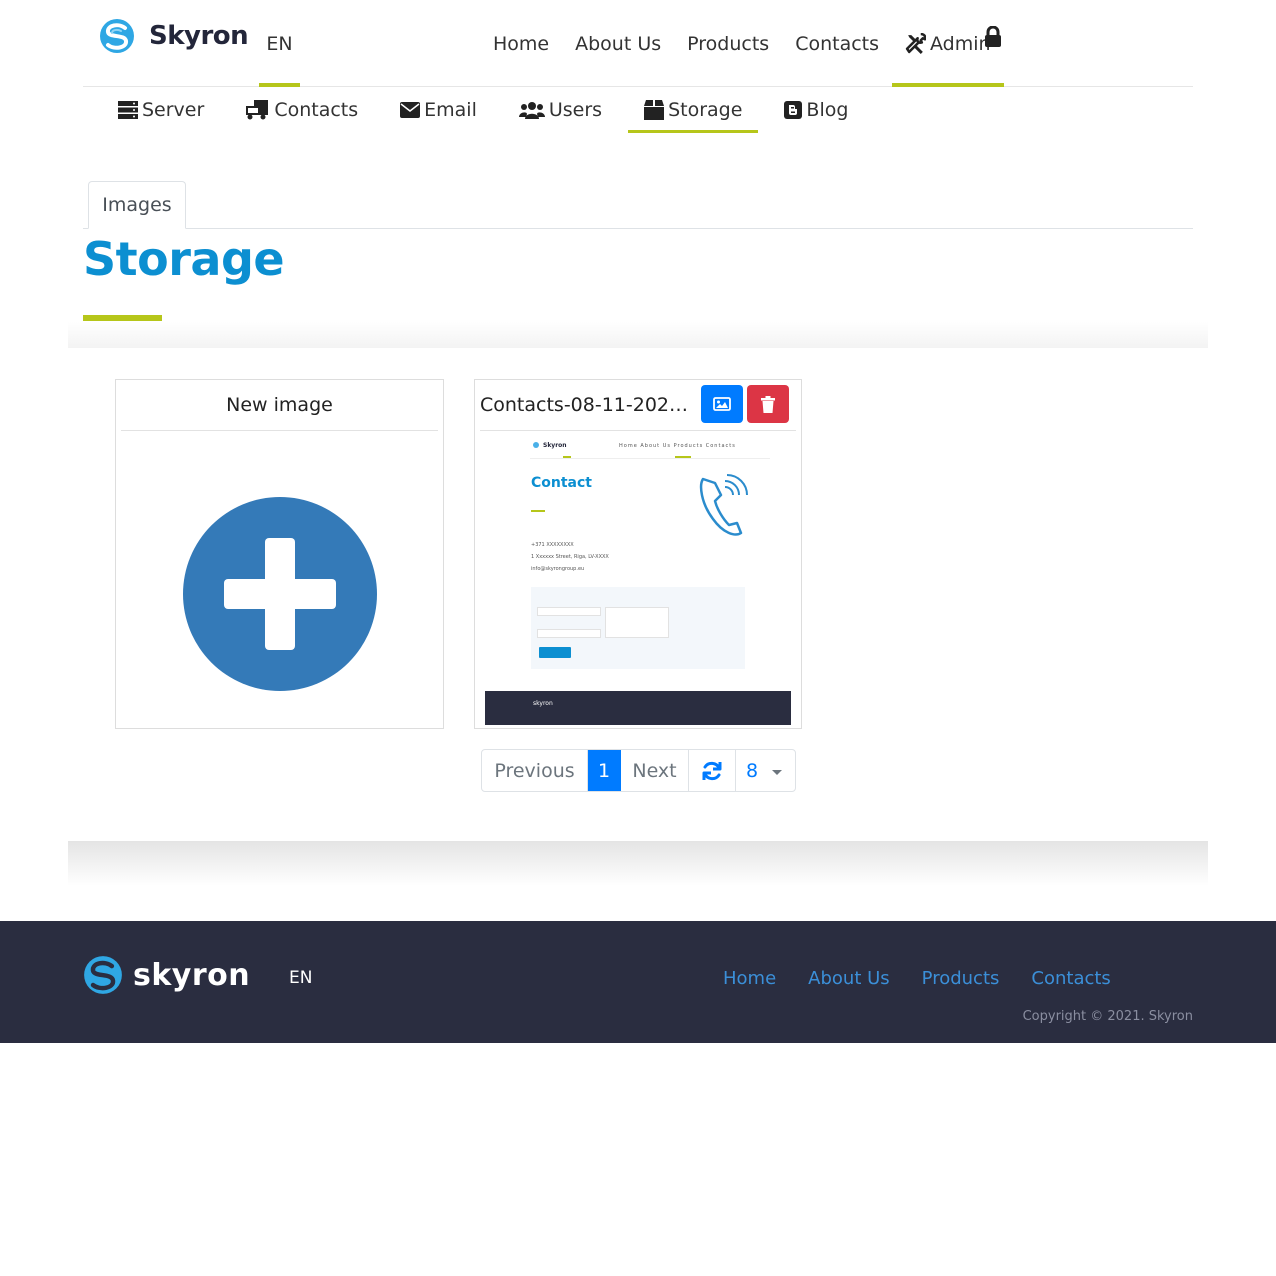 The image size is (1276, 1276). What do you see at coordinates (1107, 1016) in the screenshot?
I see `footer-copyright: Copyright © 2021. Skyron` at bounding box center [1107, 1016].